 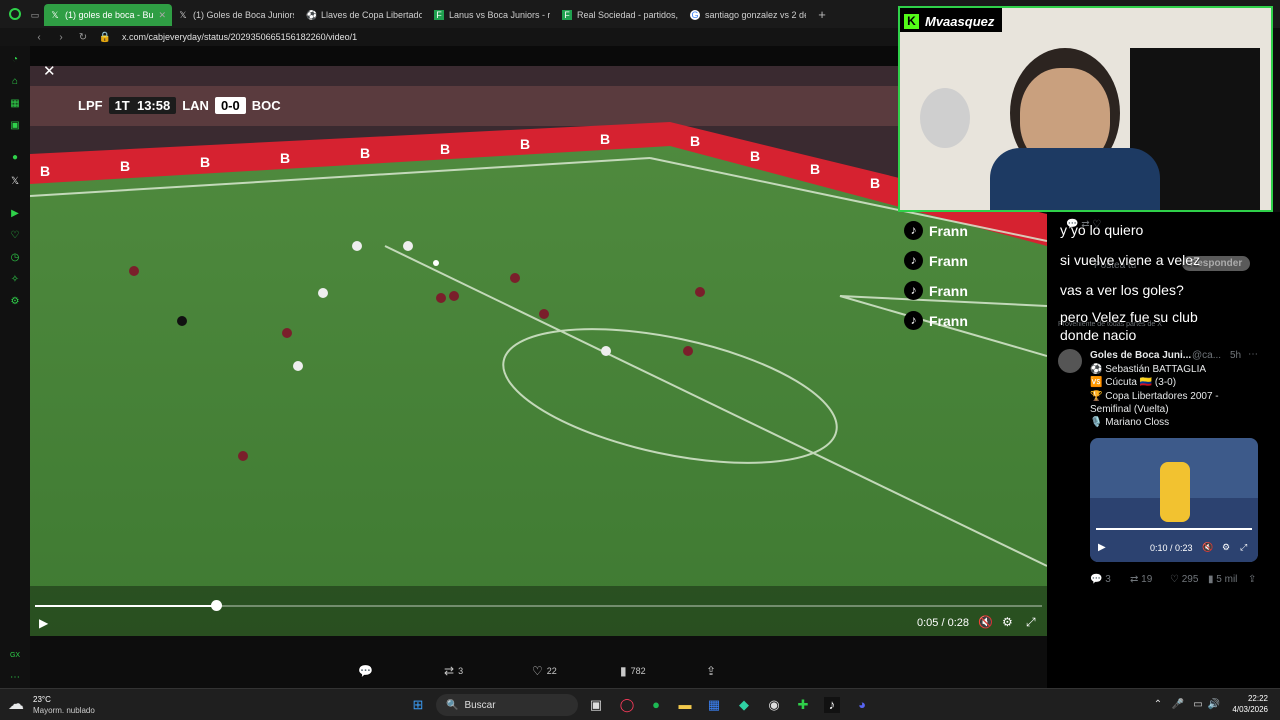 What do you see at coordinates (862, 705) in the screenshot?
I see `discord-icon: ◕` at bounding box center [862, 705].